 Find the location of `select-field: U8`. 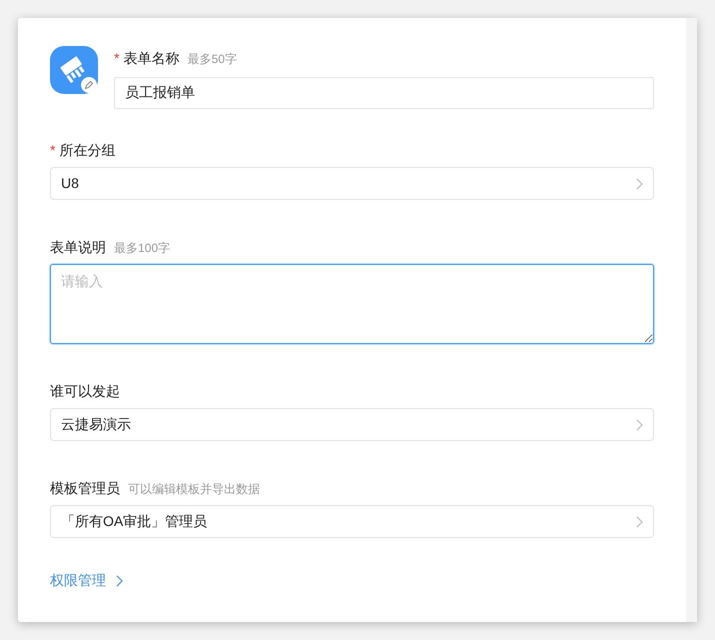

select-field: U8 is located at coordinates (352, 183).